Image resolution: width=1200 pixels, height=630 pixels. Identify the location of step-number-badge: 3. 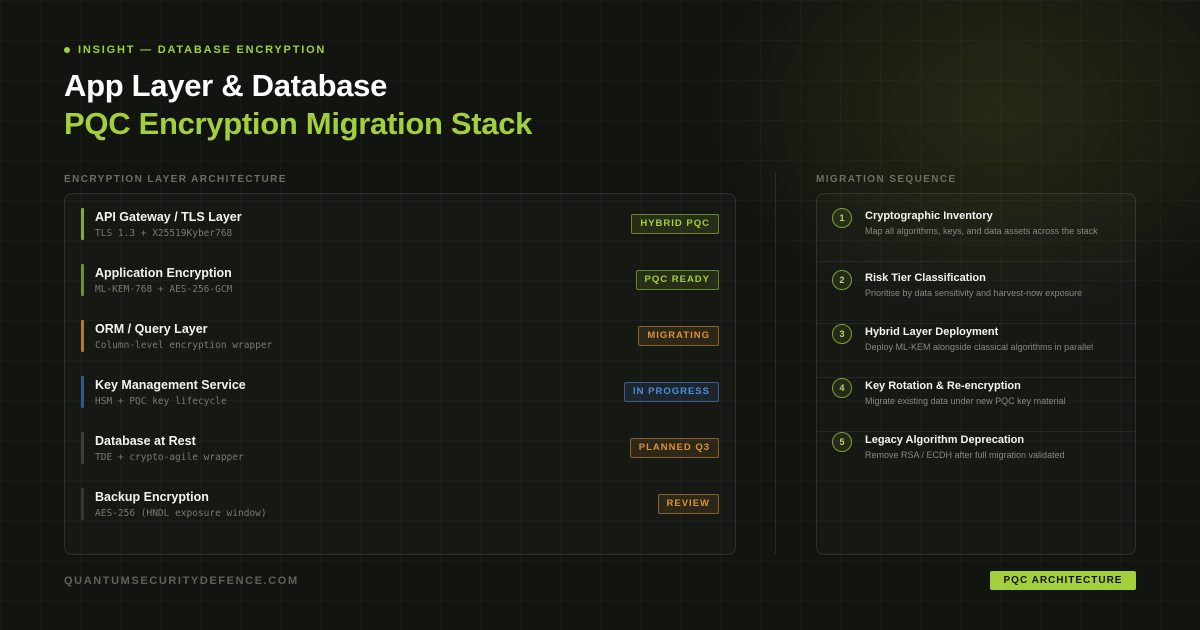
(842, 334).